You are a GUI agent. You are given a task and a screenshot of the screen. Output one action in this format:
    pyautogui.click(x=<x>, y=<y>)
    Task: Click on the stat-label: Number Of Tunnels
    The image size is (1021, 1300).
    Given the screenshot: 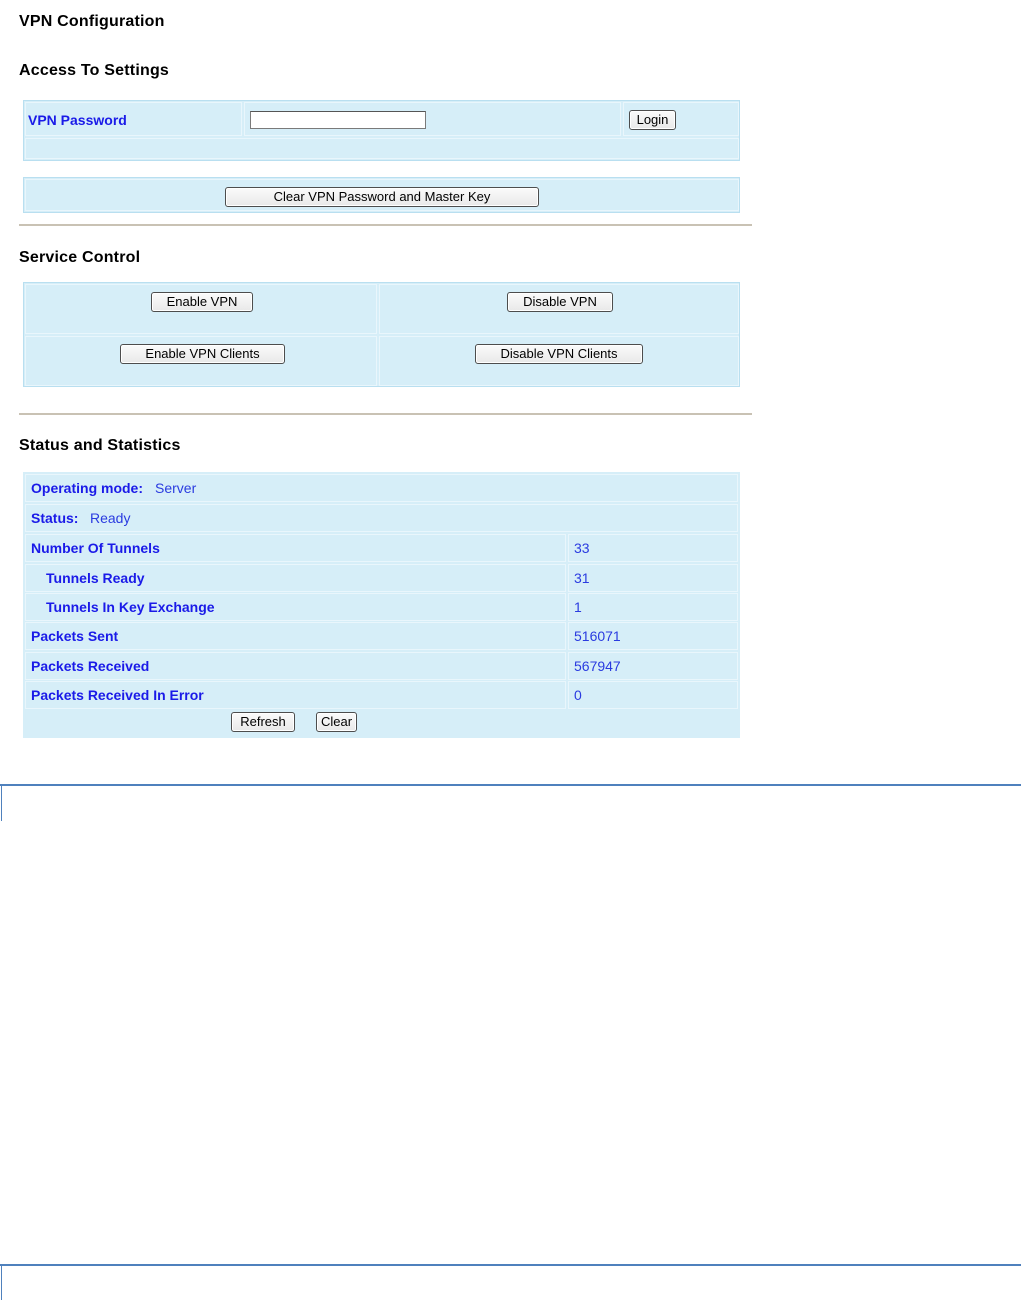 What is the action you would take?
    pyautogui.click(x=95, y=548)
    